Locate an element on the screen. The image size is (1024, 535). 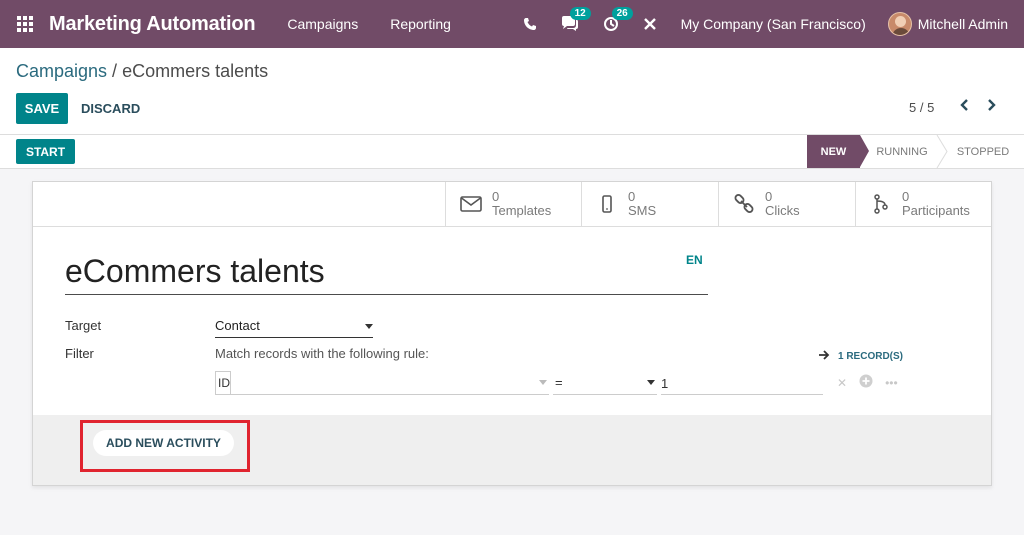
more-options-icon: ••• is located at coordinates (891, 383).